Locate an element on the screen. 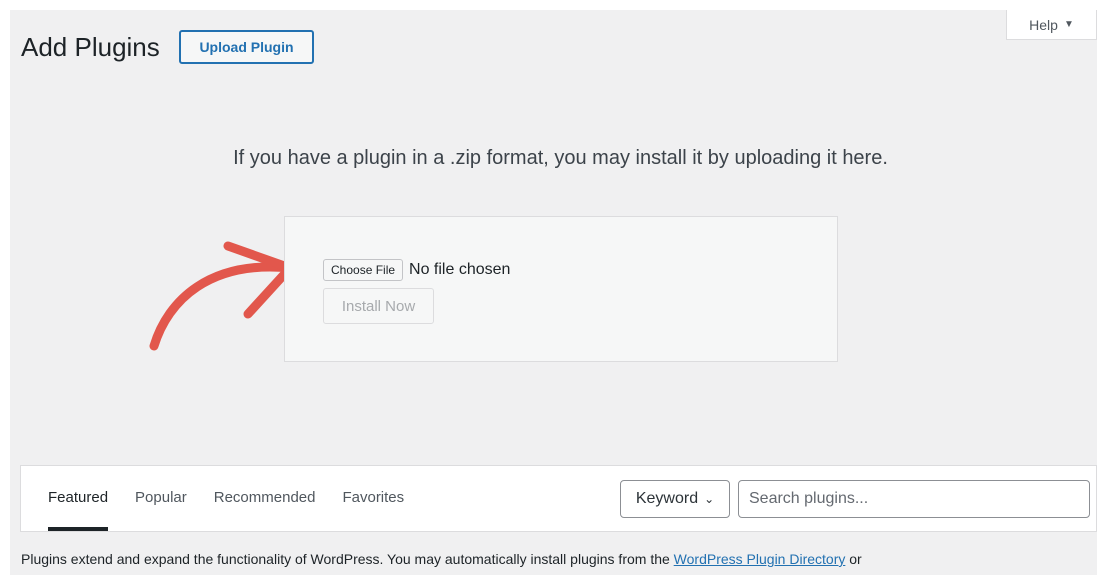 The width and height of the screenshot is (1097, 575). plugin-directory-link: WordPress Plugin Directory is located at coordinates (760, 559).